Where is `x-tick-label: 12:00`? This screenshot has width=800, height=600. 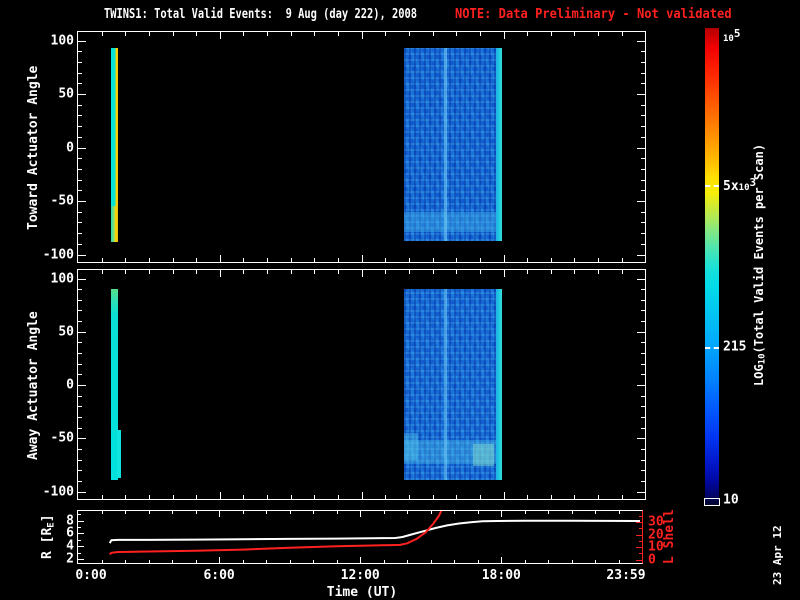
x-tick-label: 12:00 is located at coordinates (360, 575).